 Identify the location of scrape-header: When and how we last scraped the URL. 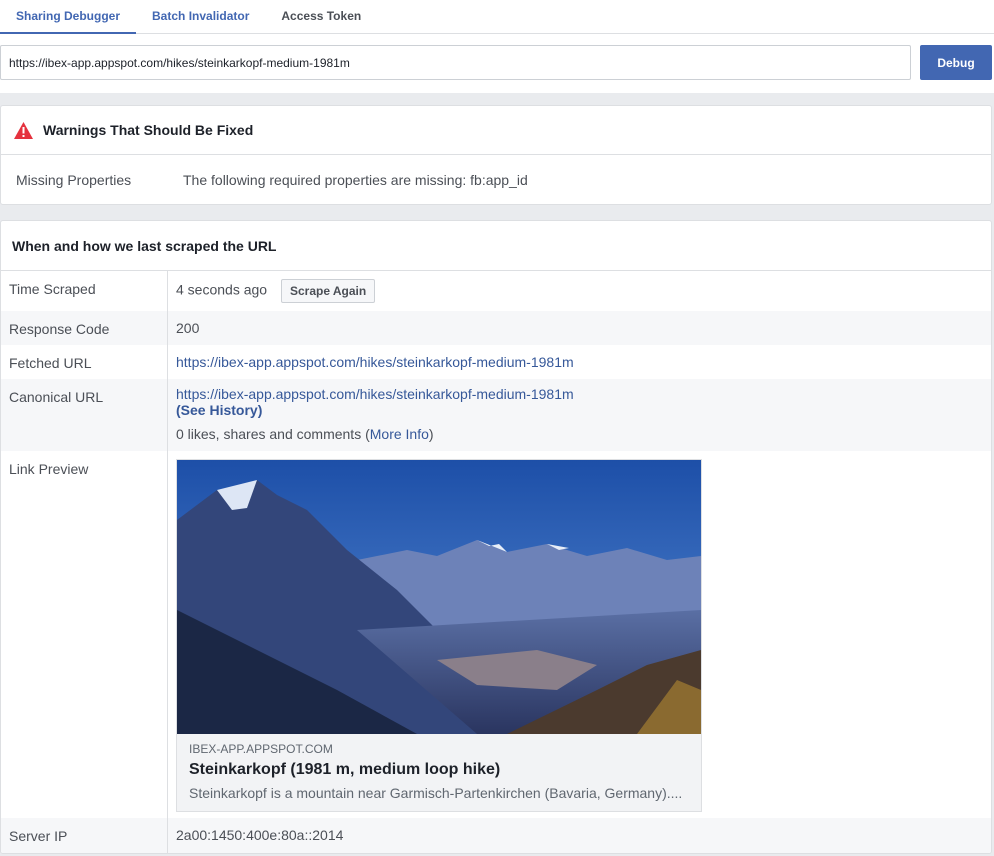
(496, 246).